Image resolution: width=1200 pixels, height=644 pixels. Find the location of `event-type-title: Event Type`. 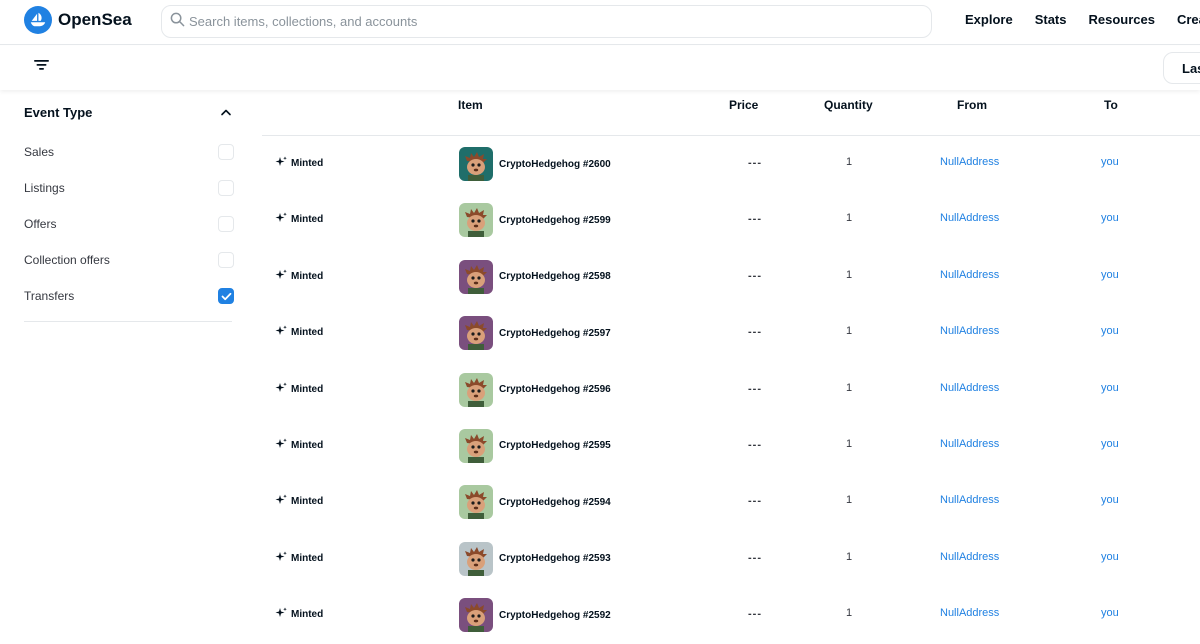

event-type-title: Event Type is located at coordinates (58, 112).